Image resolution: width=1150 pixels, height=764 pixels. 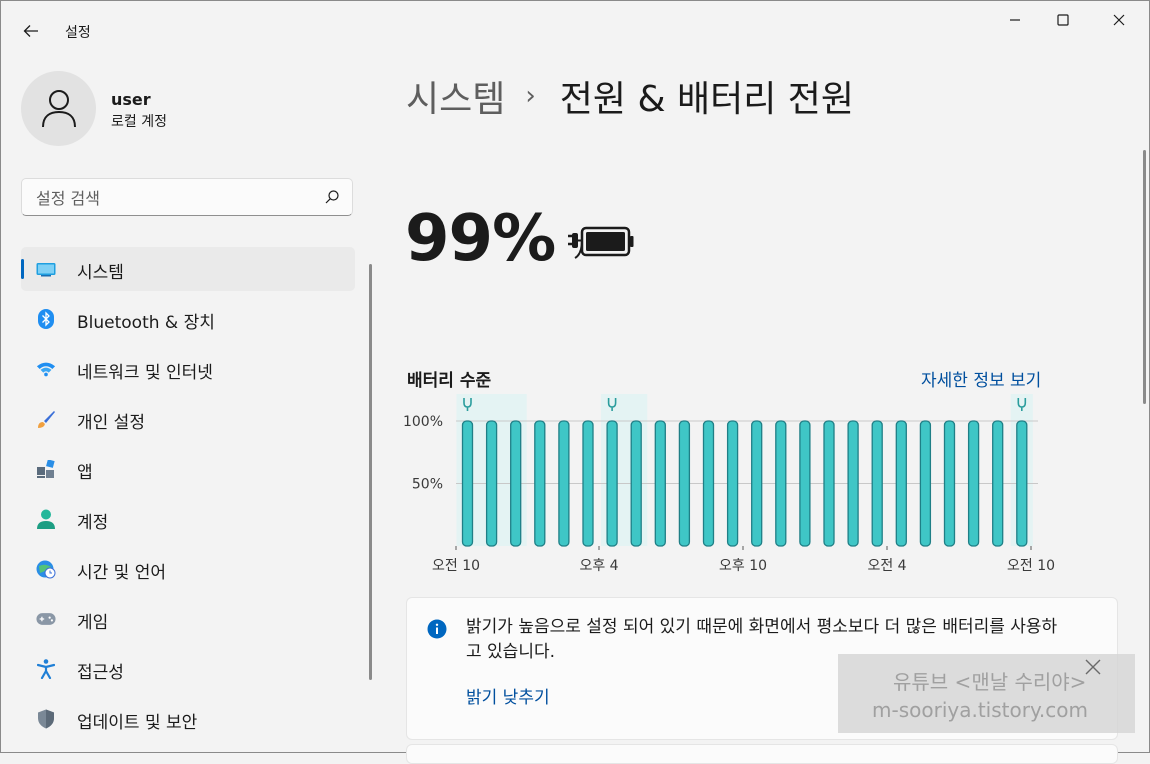 What do you see at coordinates (598, 566) in the screenshot?
I see `x-tick-label: 오후 4` at bounding box center [598, 566].